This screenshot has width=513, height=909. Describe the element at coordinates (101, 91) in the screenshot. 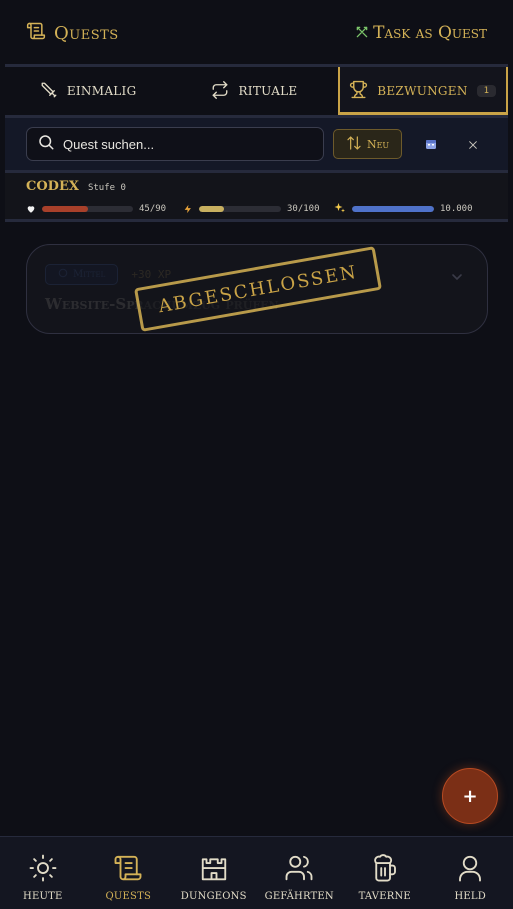

I see `tab-label: Einmalig` at that location.